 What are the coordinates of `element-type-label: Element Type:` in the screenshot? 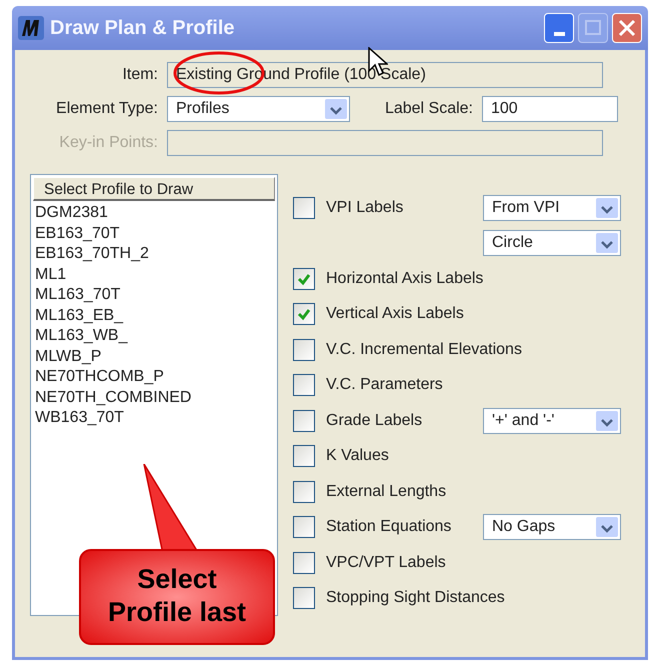 It's located at (107, 109).